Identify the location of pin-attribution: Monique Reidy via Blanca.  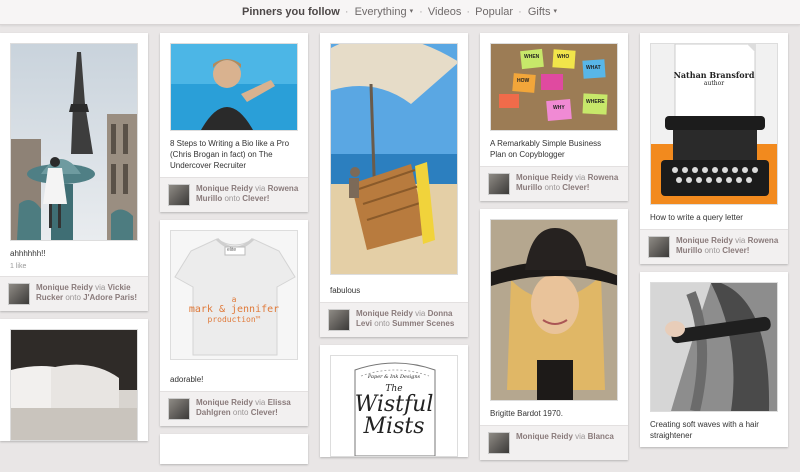
(554, 442).